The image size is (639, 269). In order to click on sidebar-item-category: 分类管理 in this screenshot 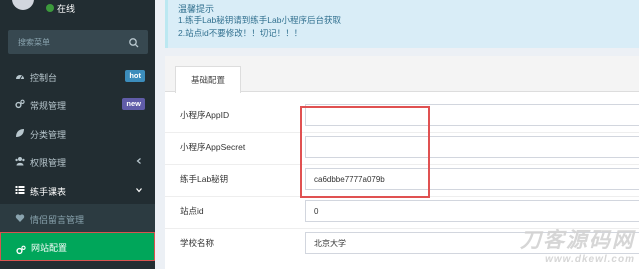, I will do `click(77, 133)`.